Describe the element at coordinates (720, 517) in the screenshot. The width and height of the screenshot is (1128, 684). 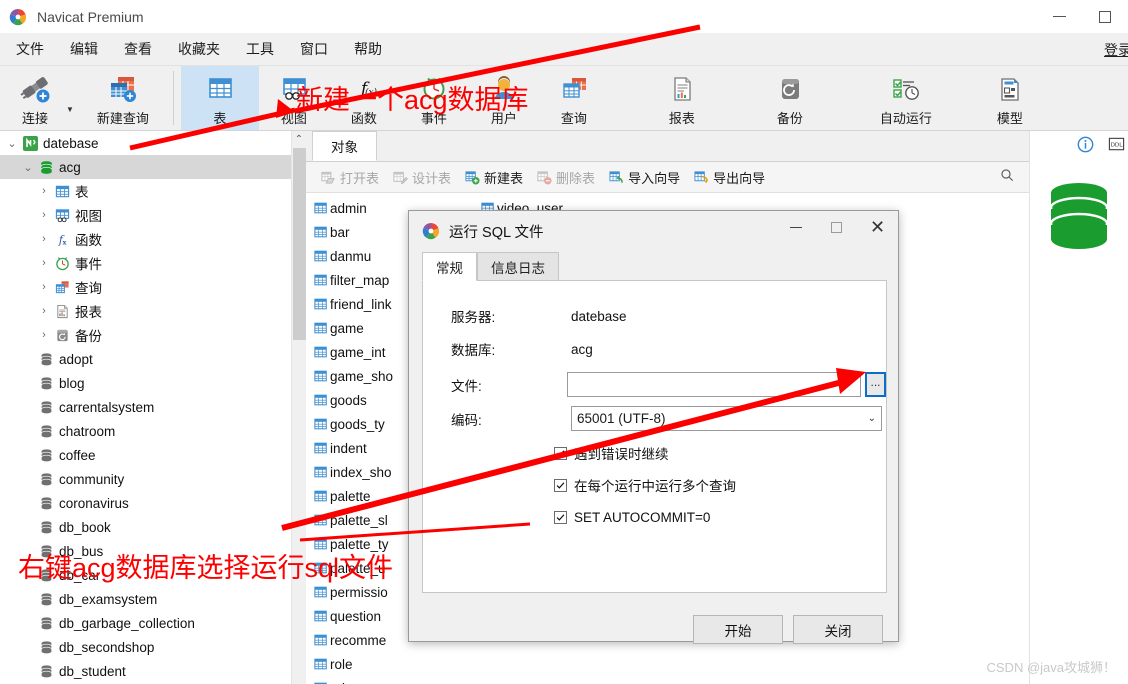
I see `set-autocommit-row: SET AUTOCOMMIT=0` at that location.